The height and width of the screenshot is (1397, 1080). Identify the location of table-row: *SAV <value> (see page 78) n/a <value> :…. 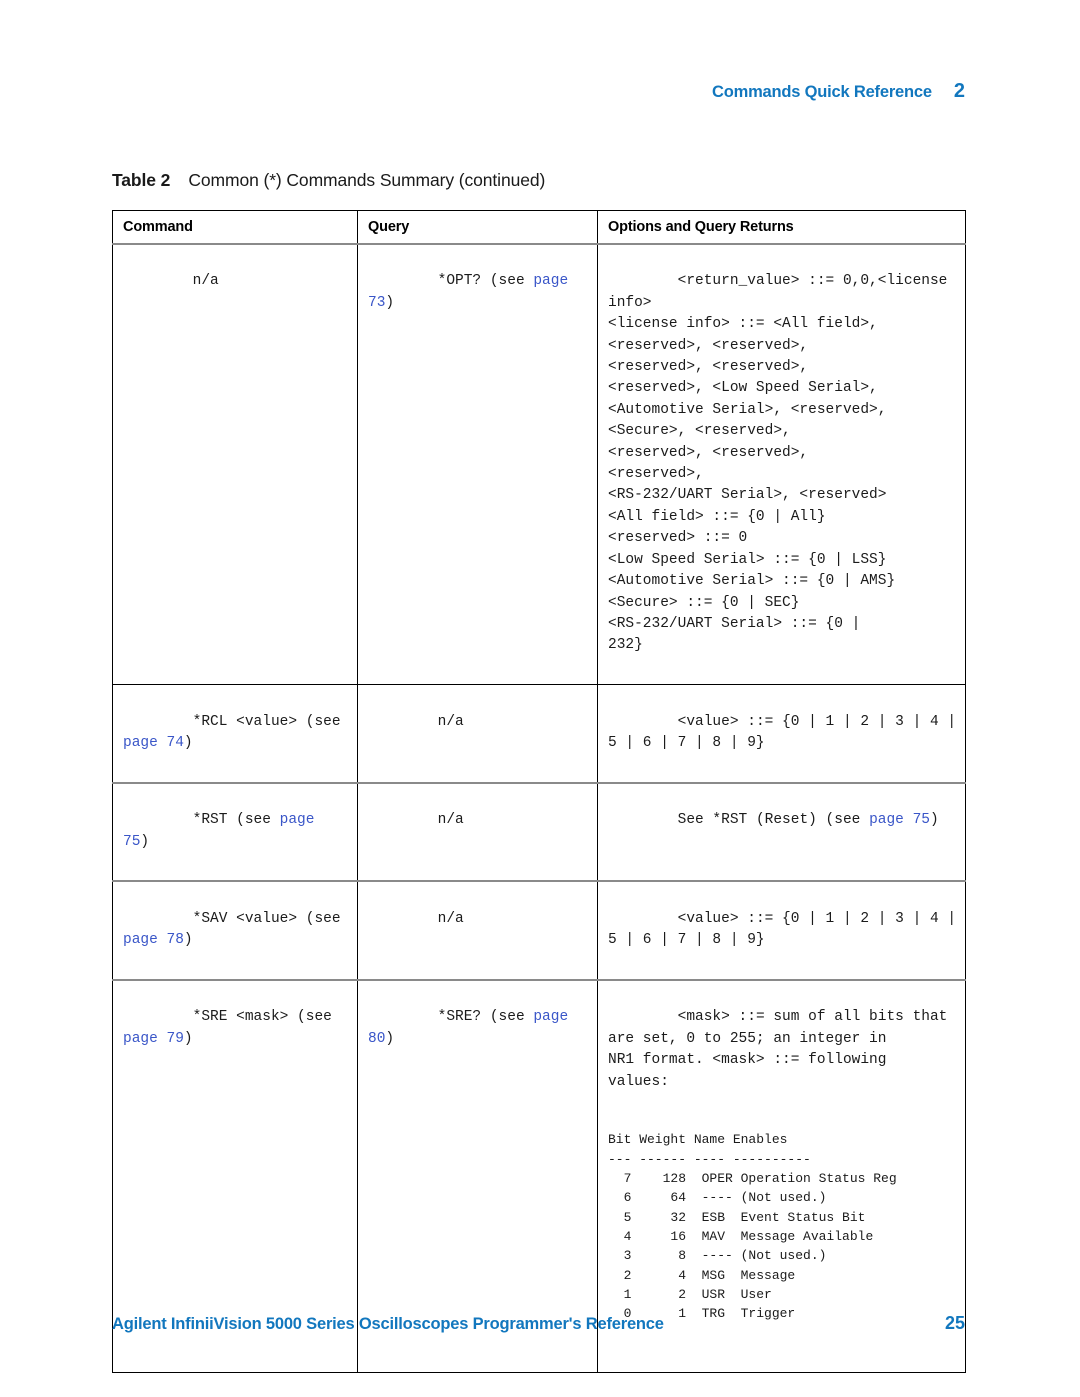
(539, 931).